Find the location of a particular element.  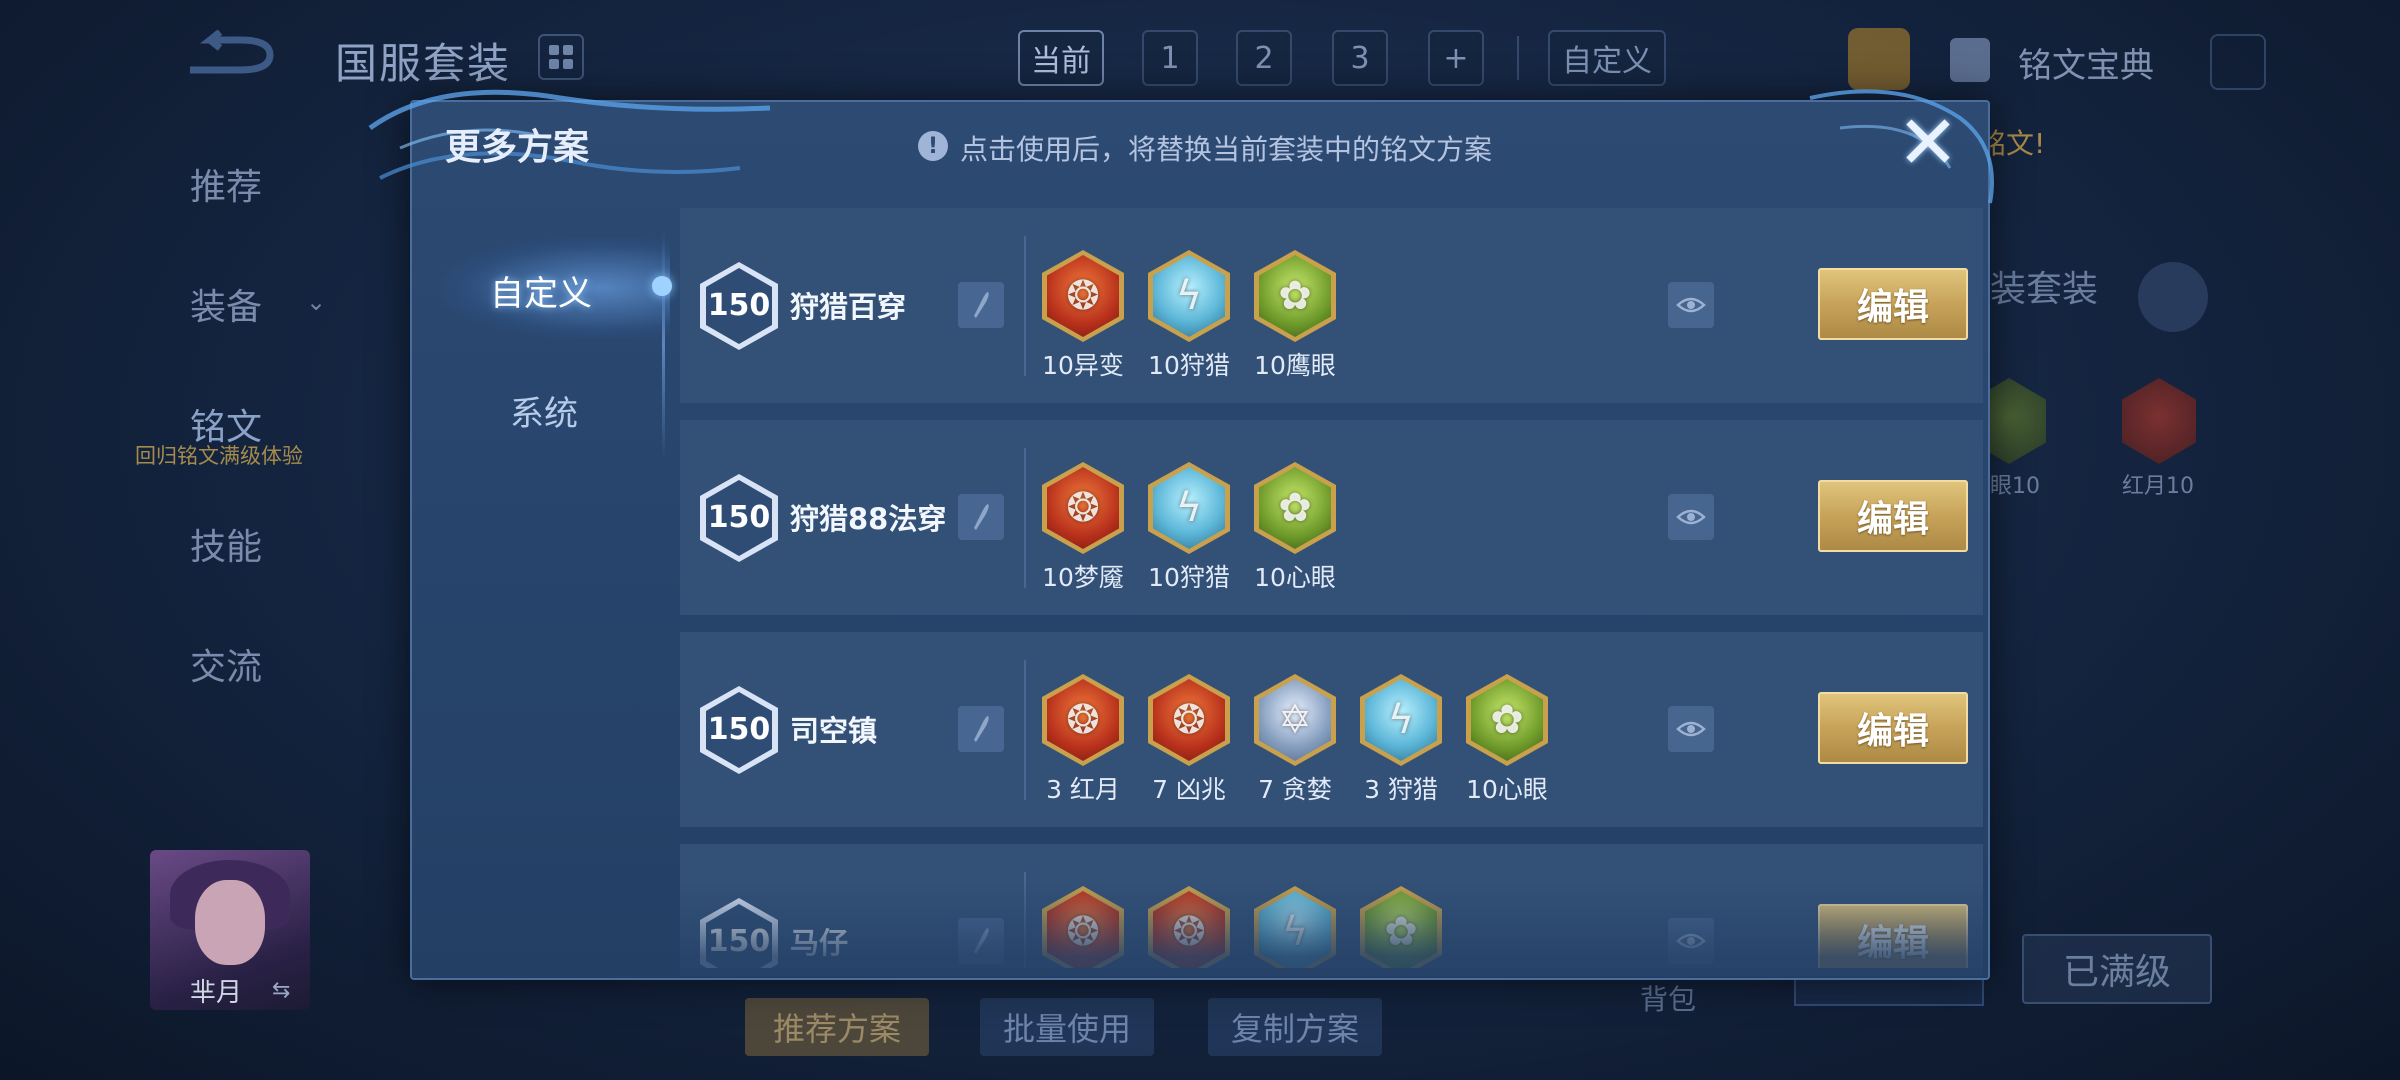

rune-label: 眼10 is located at coordinates (2015, 486).